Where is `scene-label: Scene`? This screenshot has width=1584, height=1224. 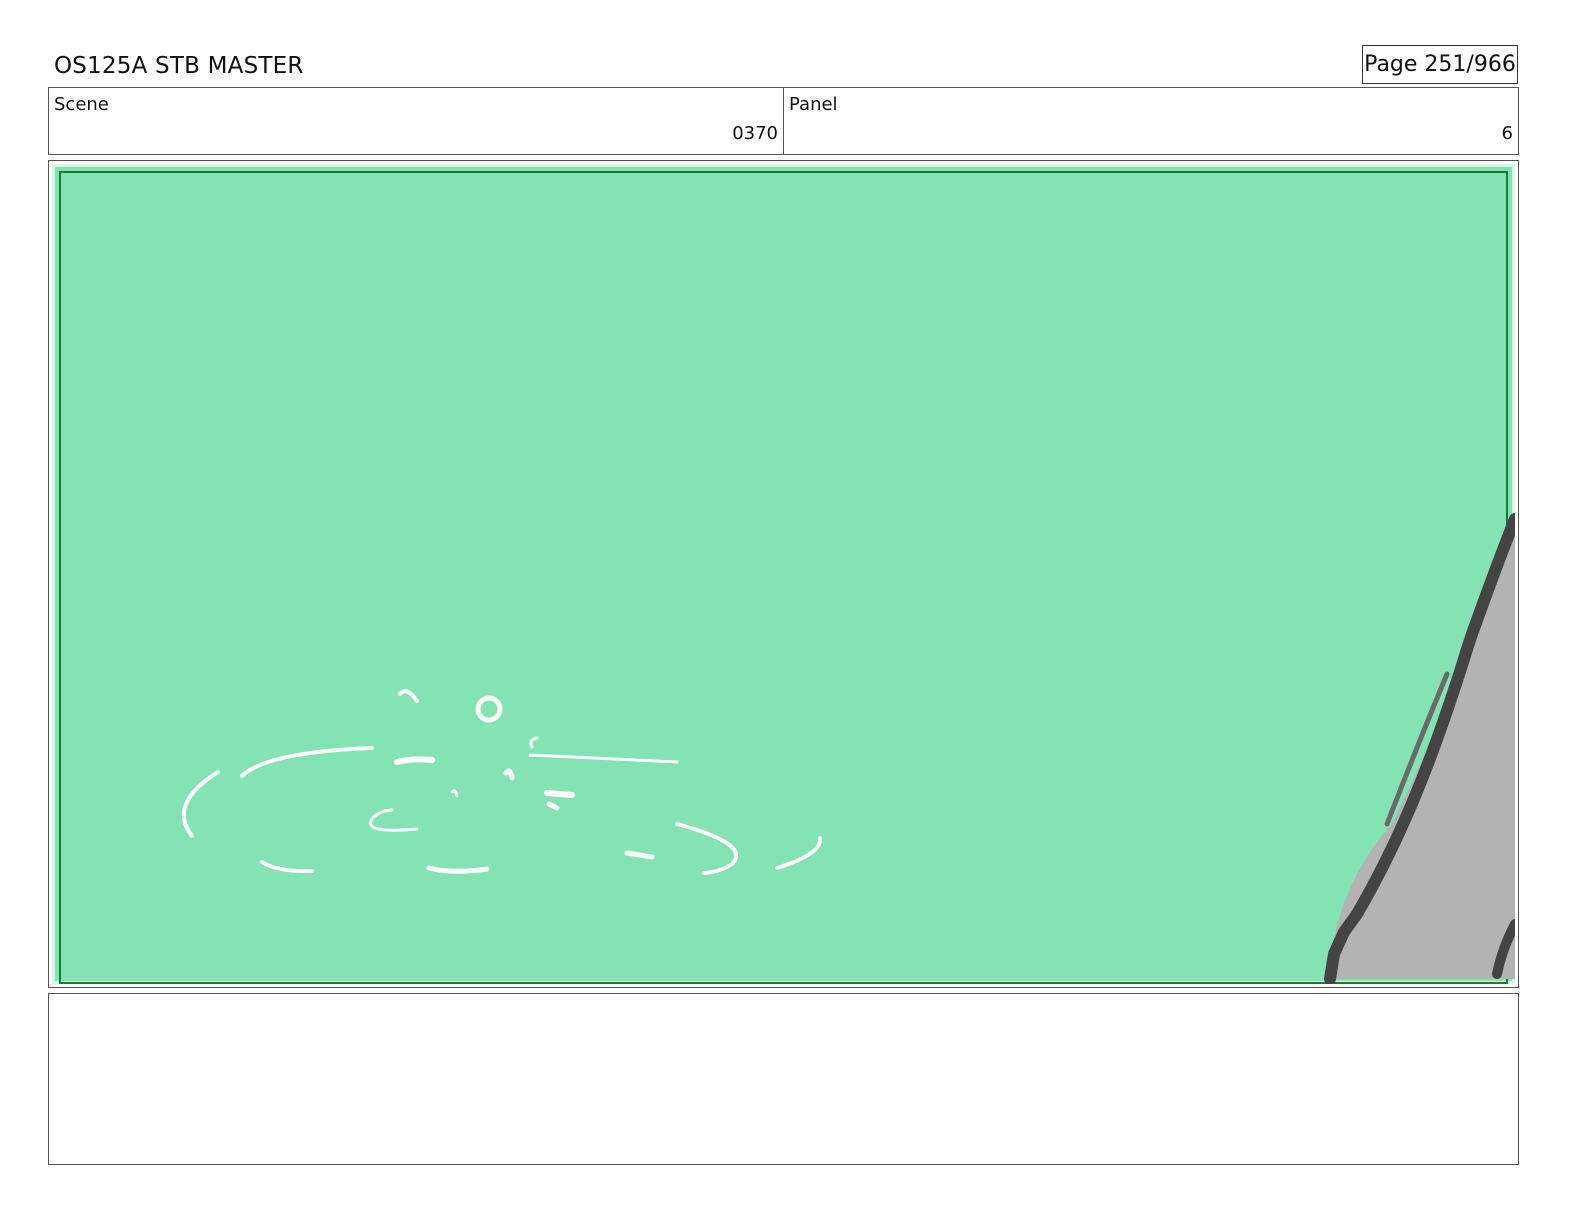 scene-label: Scene is located at coordinates (81, 104).